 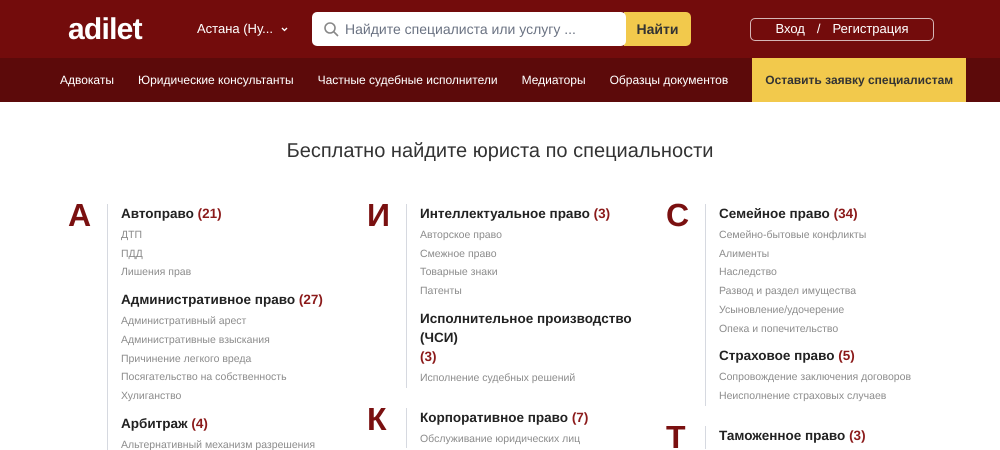 I want to click on subcategory-link: Алименты, so click(x=744, y=254).